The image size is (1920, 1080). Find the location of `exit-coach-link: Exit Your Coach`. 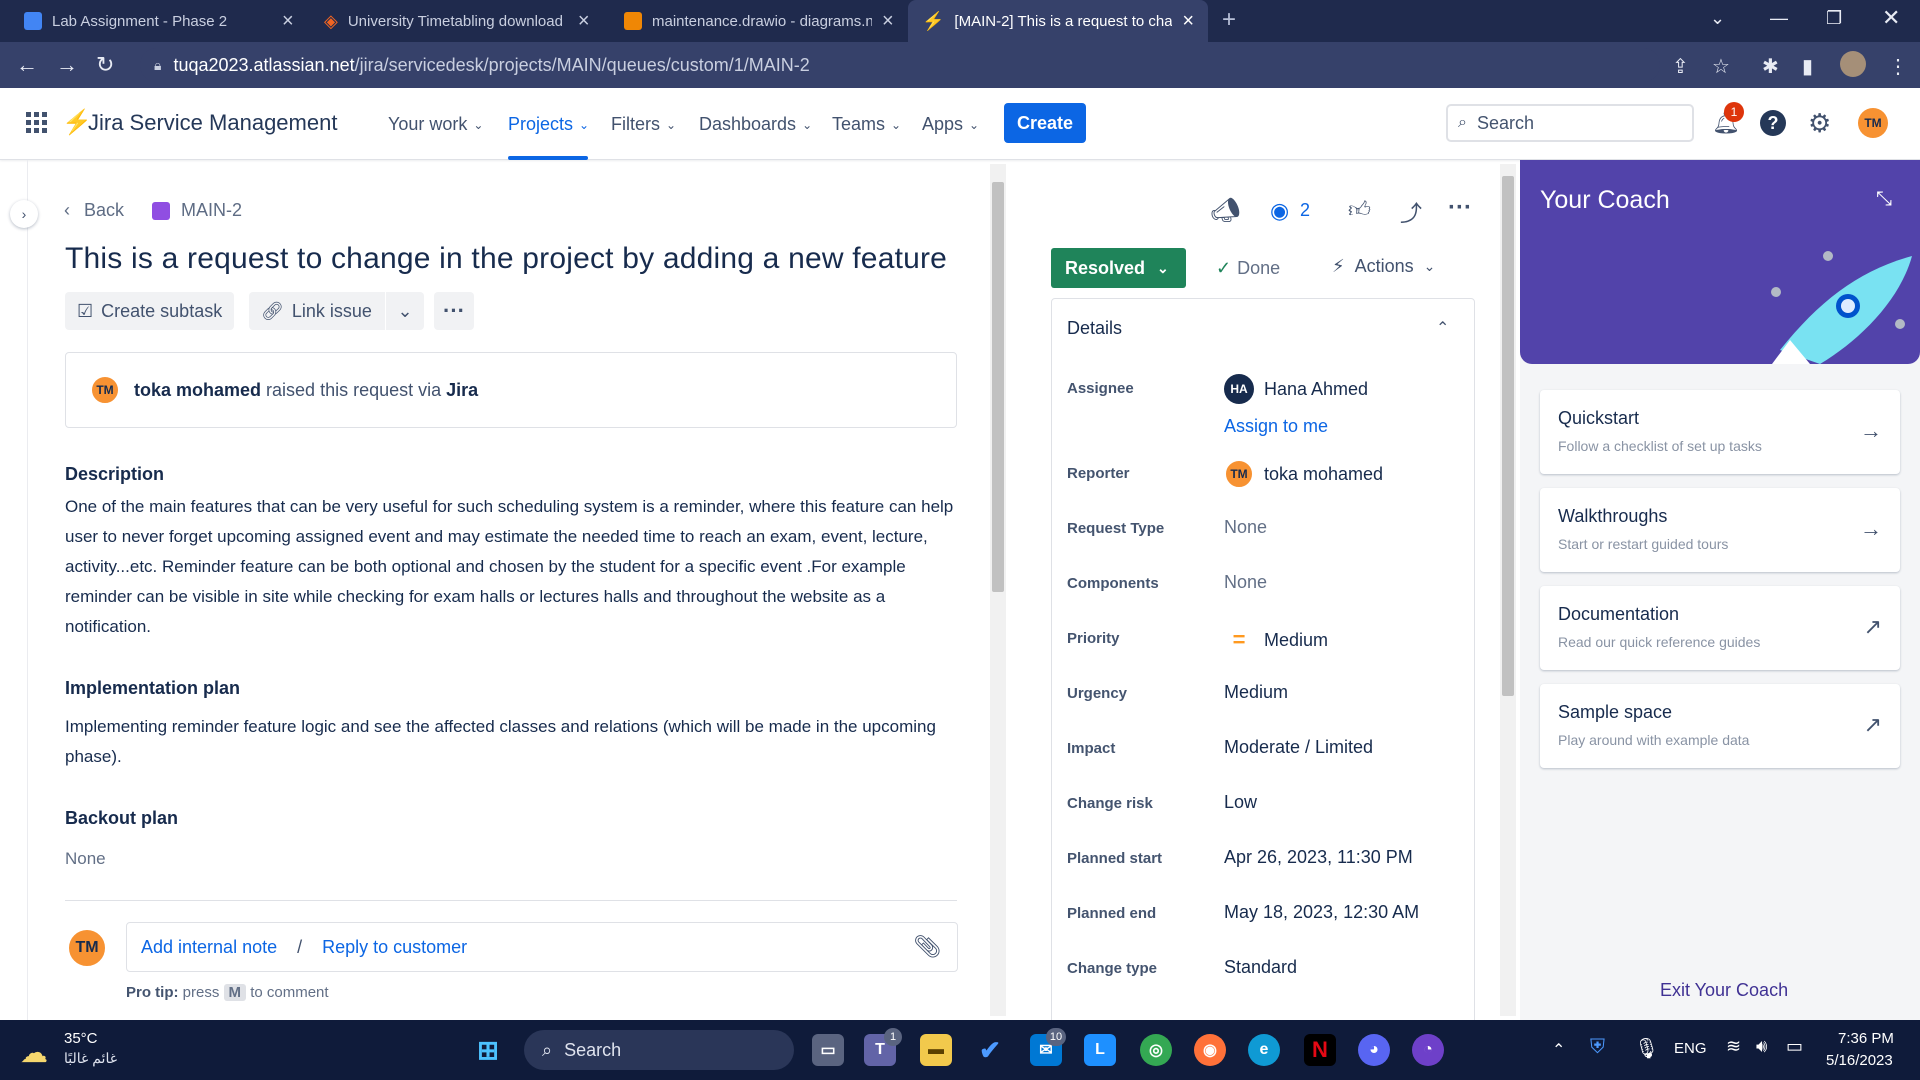

exit-coach-link: Exit Your Coach is located at coordinates (1724, 990).